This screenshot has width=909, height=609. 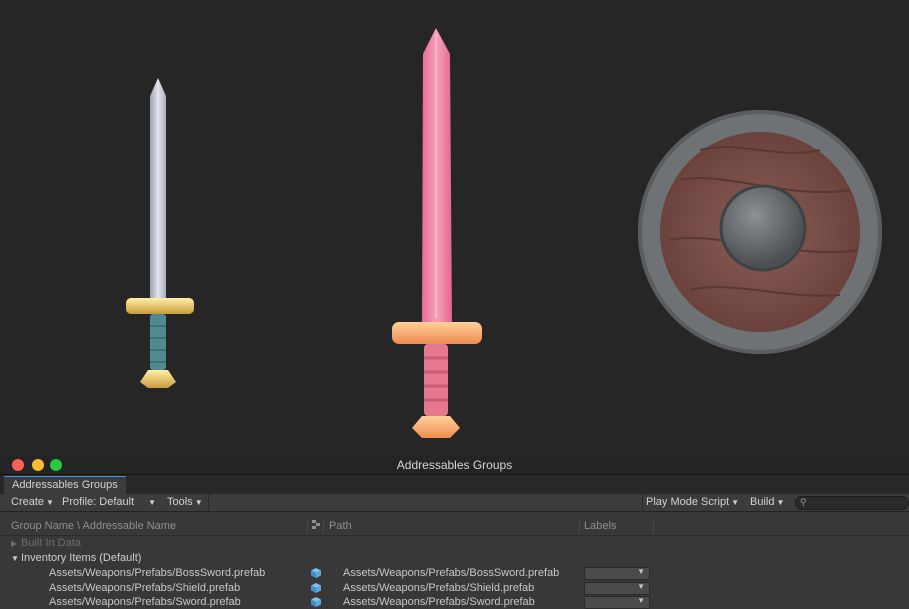 I want to click on entry-path: Assets/Weapons/Prefabs/Sword.prefab, so click(x=439, y=602).